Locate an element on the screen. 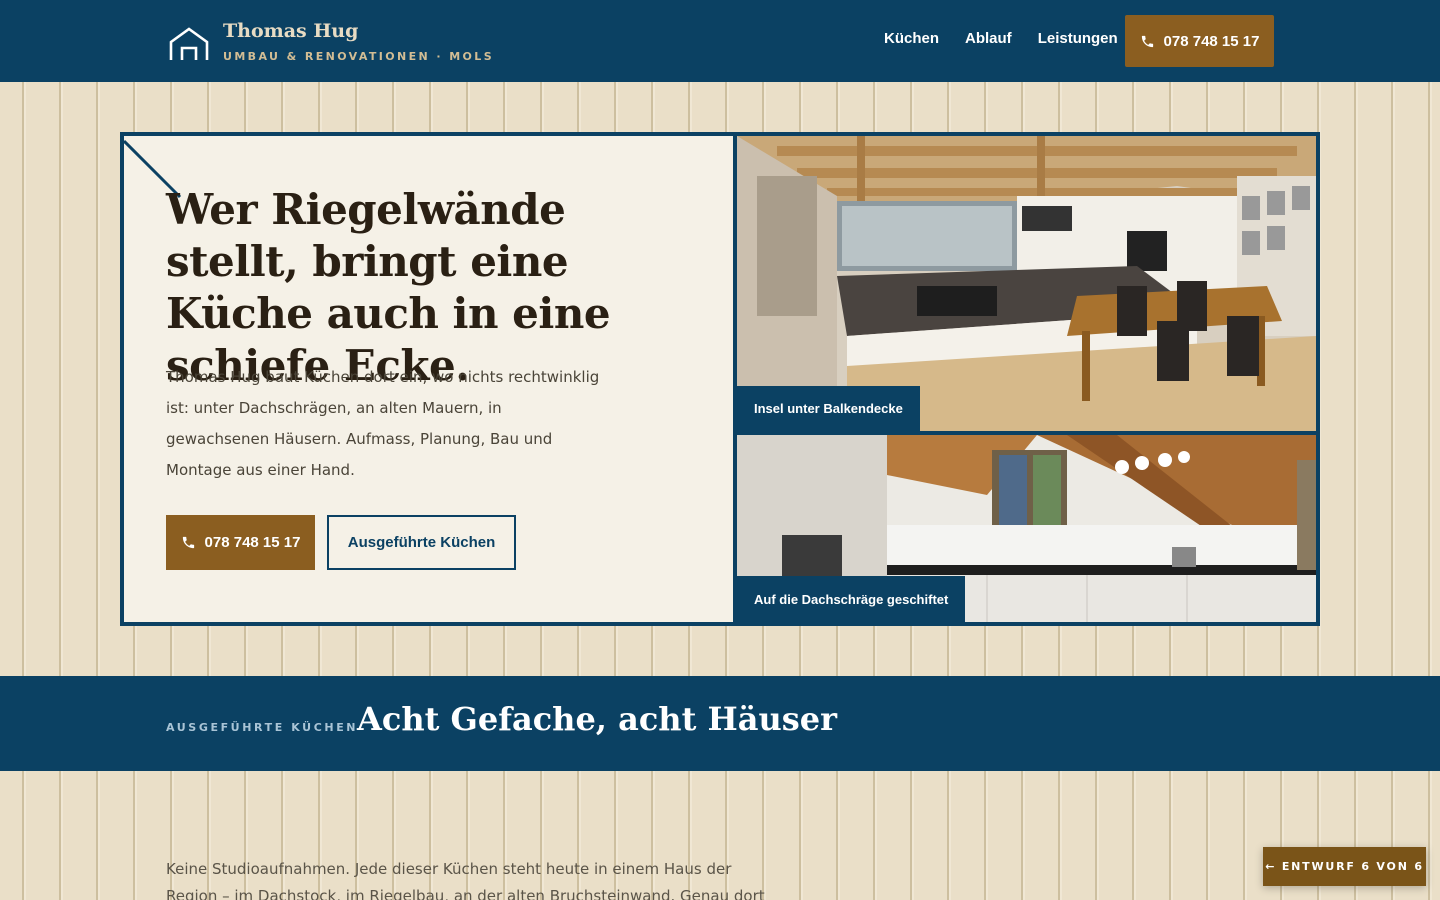 The height and width of the screenshot is (900, 1440). hero-phone-label: 078 748 15 17 is located at coordinates (252, 542).